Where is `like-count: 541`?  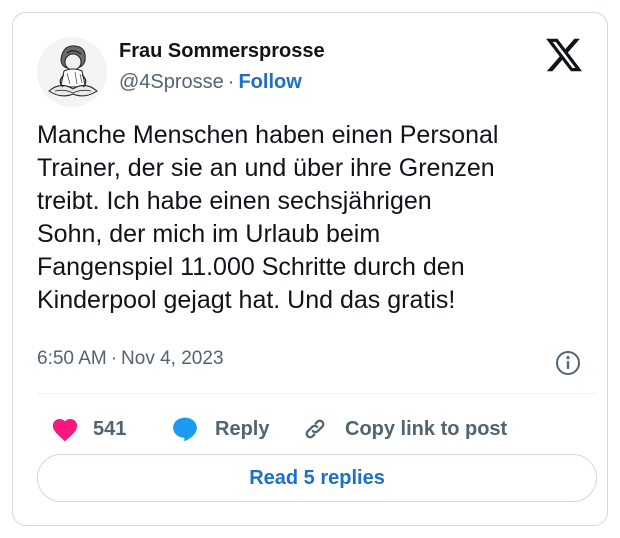
like-count: 541 is located at coordinates (110, 428).